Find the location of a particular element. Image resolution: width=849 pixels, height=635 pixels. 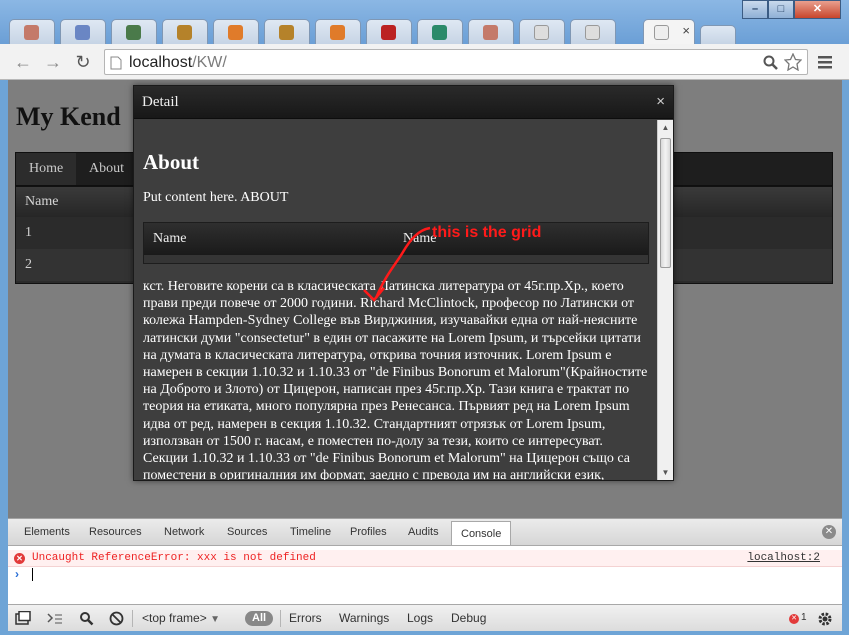

tab-elements: Elements is located at coordinates (47, 532).